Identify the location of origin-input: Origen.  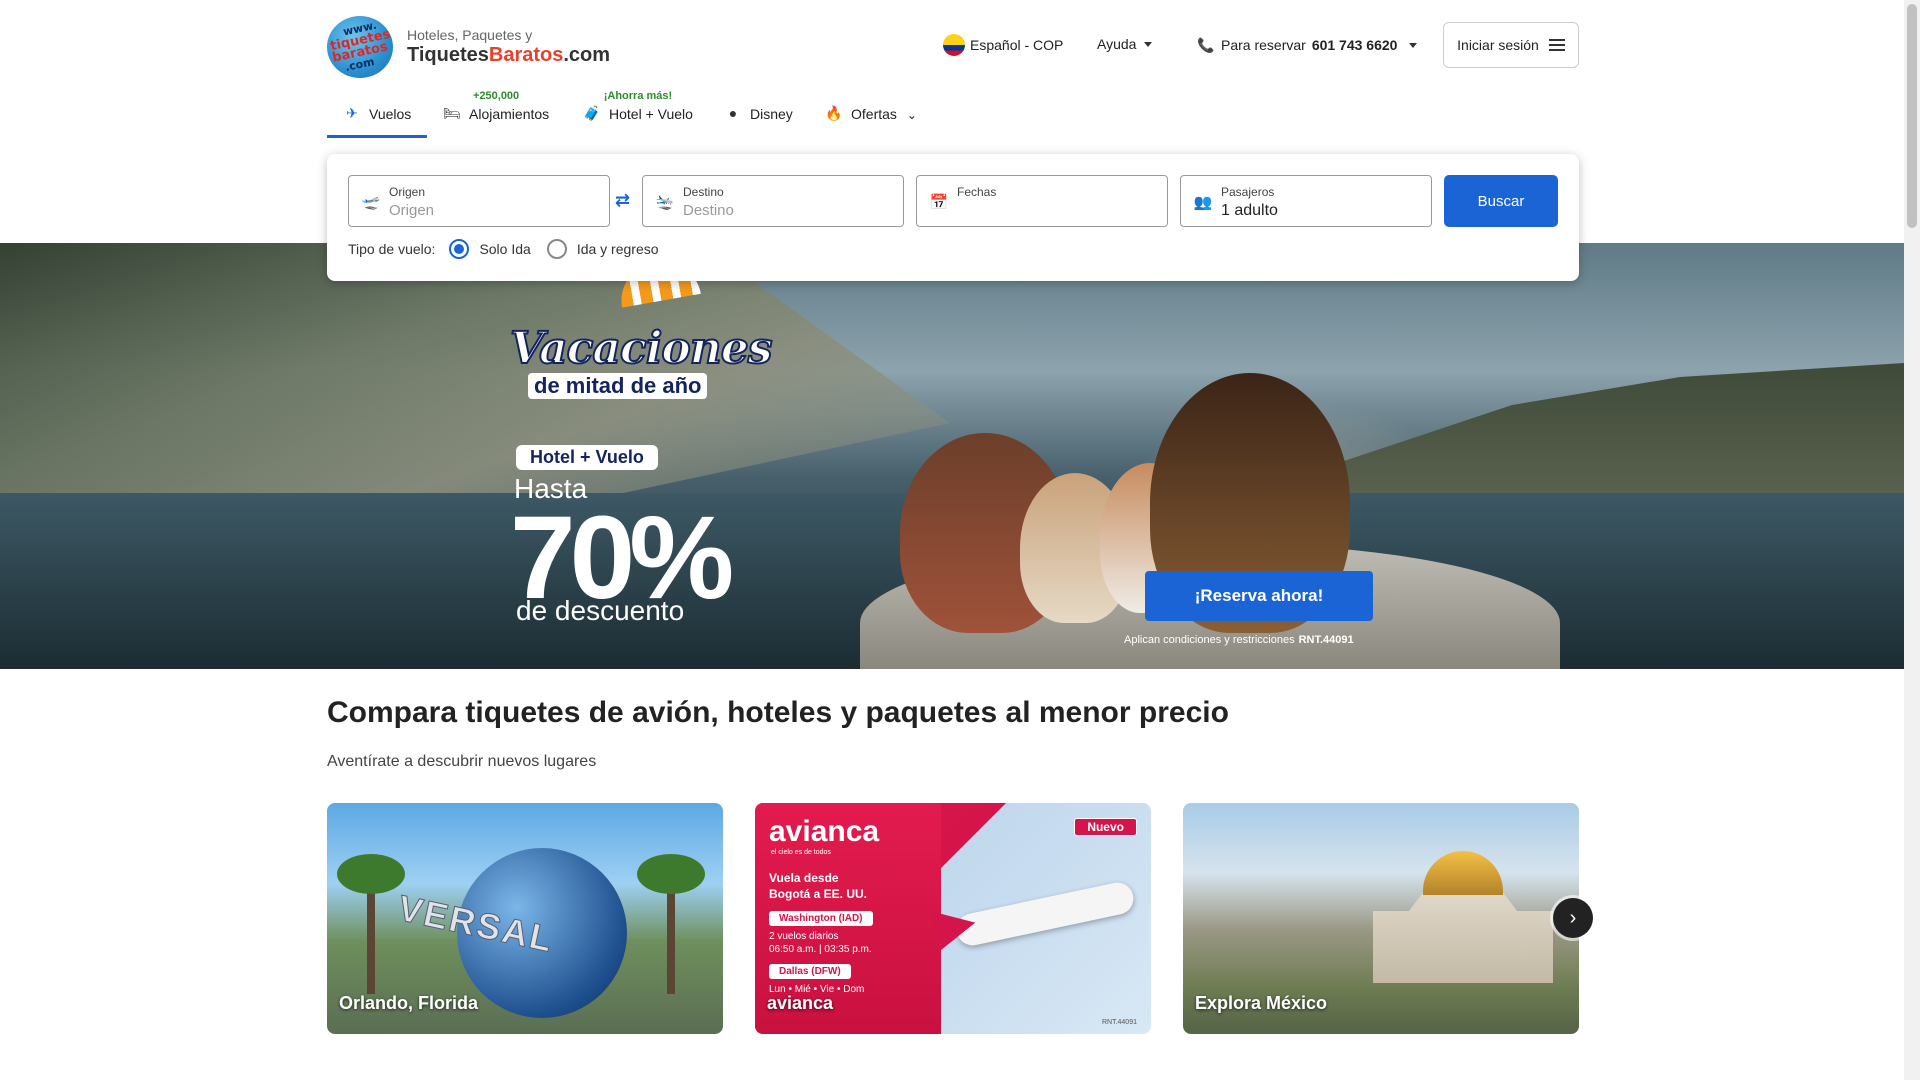
(411, 210).